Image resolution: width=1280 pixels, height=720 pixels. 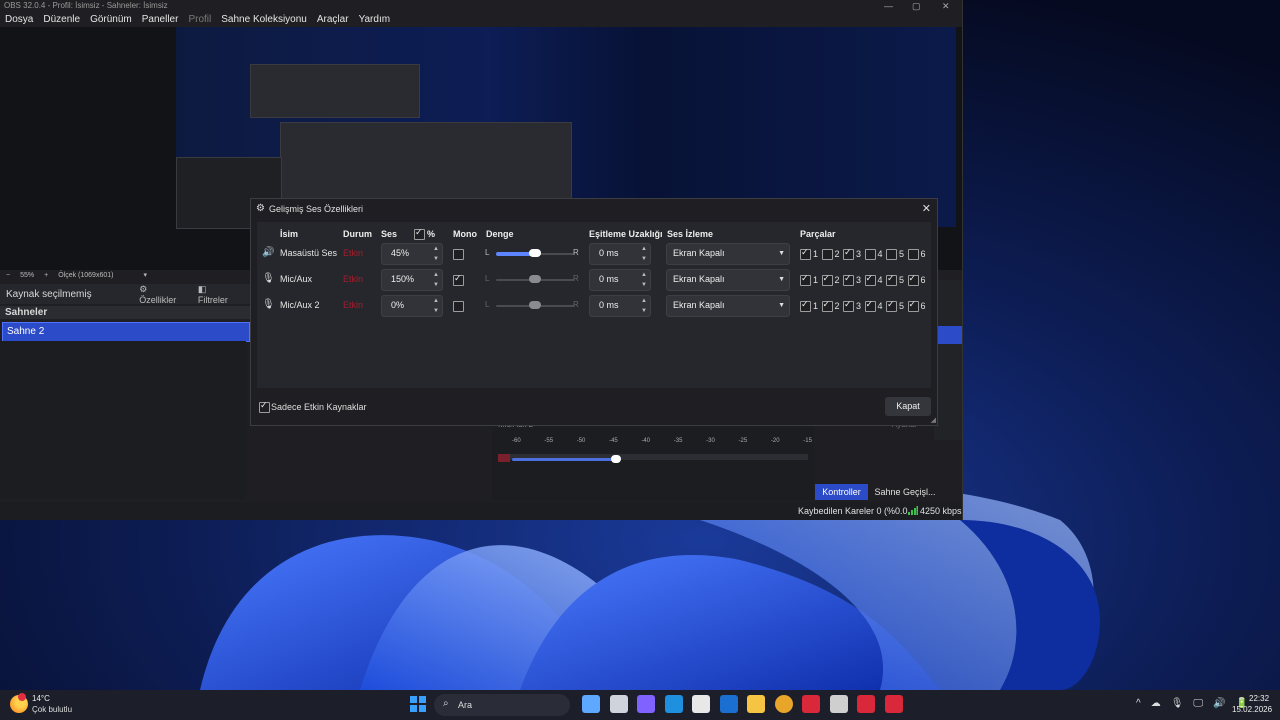 What do you see at coordinates (699, 305) in the screenshot?
I see `monitoring-value: Ekran Kapalı` at bounding box center [699, 305].